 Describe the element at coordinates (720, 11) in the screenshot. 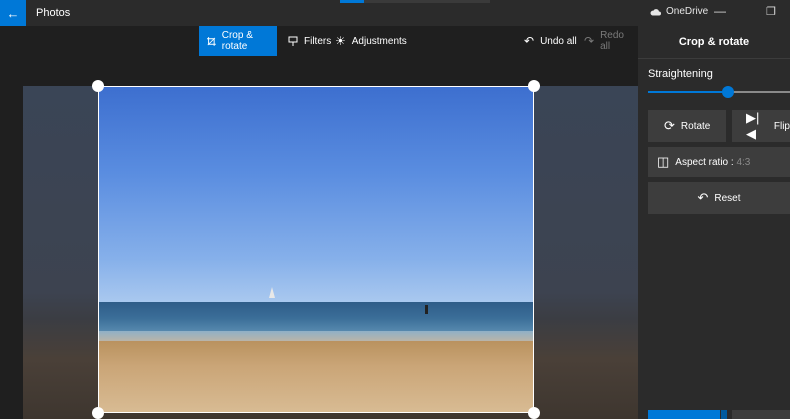

I see `minimize-button: —` at that location.